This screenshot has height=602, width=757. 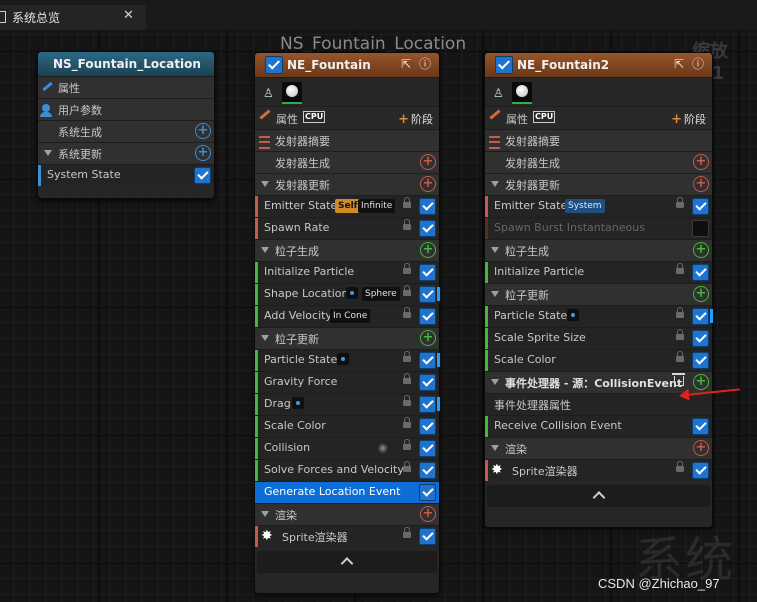 What do you see at coordinates (347, 470) in the screenshot?
I see `module-solve-forces: Solve Forces and Velocity` at bounding box center [347, 470].